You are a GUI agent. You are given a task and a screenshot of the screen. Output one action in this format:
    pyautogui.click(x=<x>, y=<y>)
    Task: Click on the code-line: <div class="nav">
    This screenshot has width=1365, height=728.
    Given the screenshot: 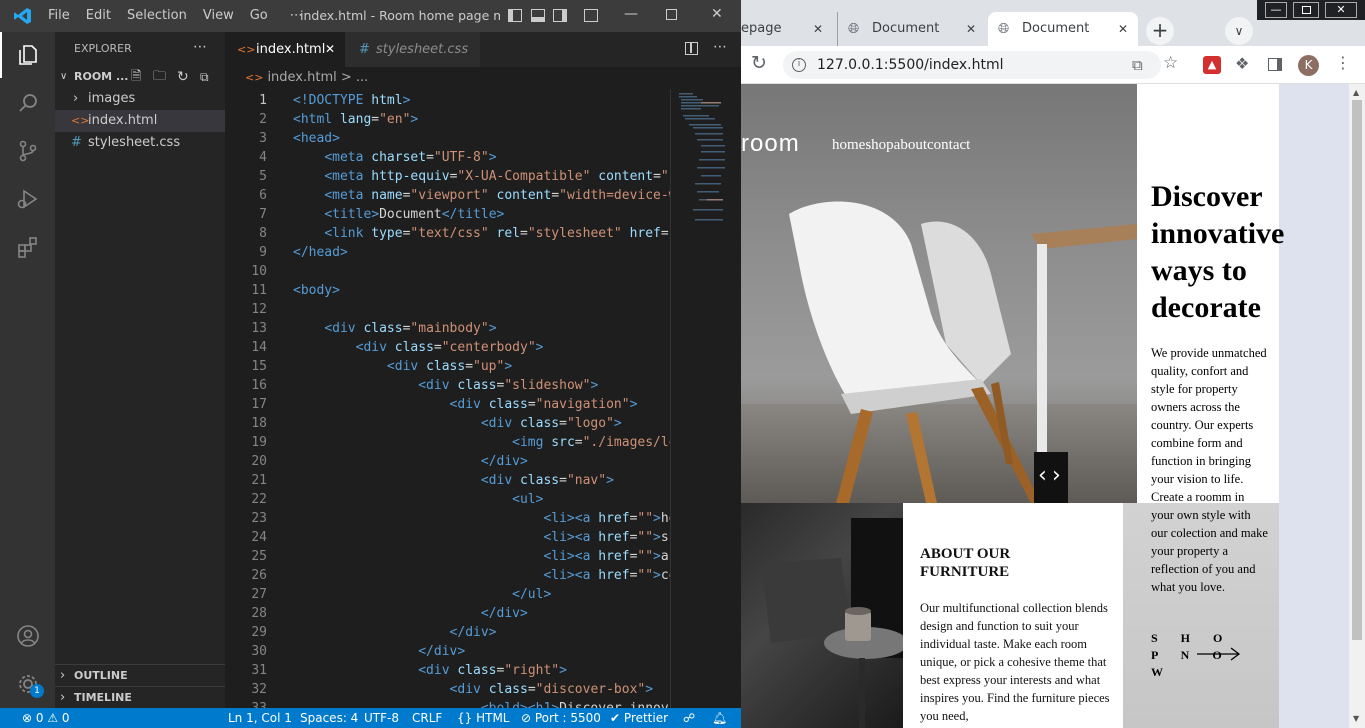 What is the action you would take?
    pyautogui.click(x=453, y=480)
    